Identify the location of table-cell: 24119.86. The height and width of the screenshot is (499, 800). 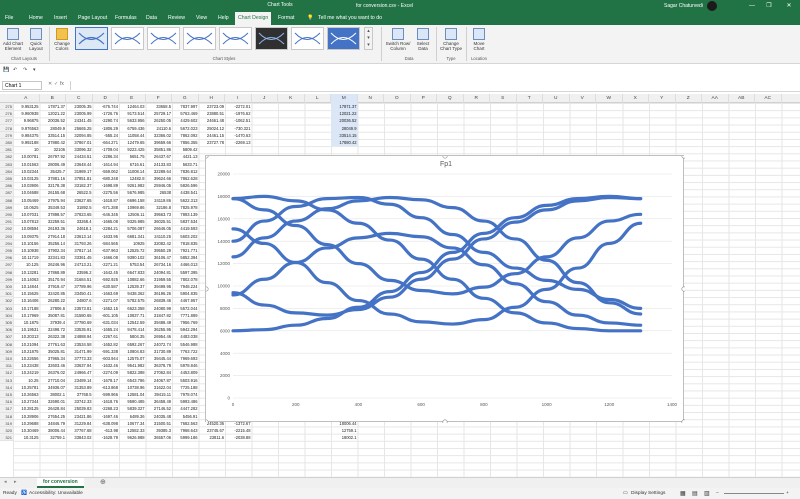
(159, 200).